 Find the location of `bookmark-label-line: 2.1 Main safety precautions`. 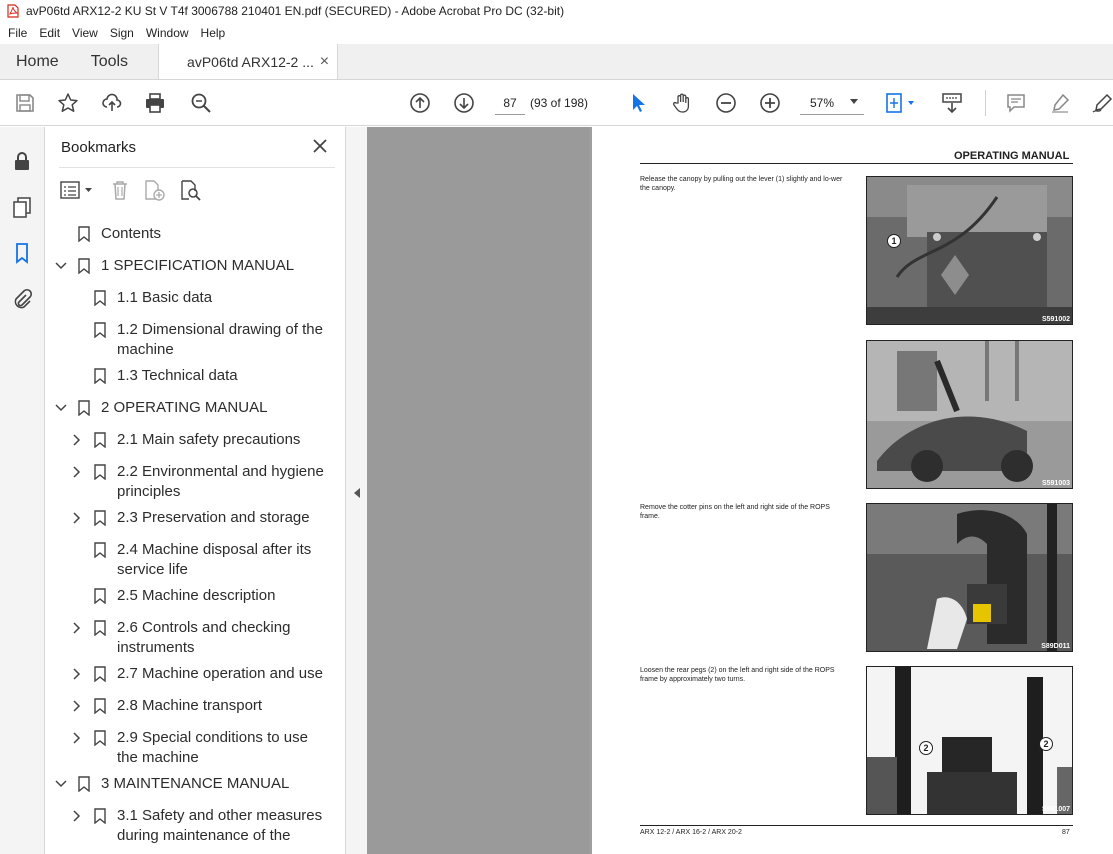

bookmark-label-line: 2.1 Main safety precautions is located at coordinates (209, 439).